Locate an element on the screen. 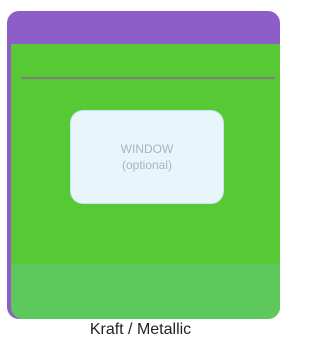 Image resolution: width=320 pixels, height=343 pixels. material-caption: Kraft / Metallic is located at coordinates (140, 329).